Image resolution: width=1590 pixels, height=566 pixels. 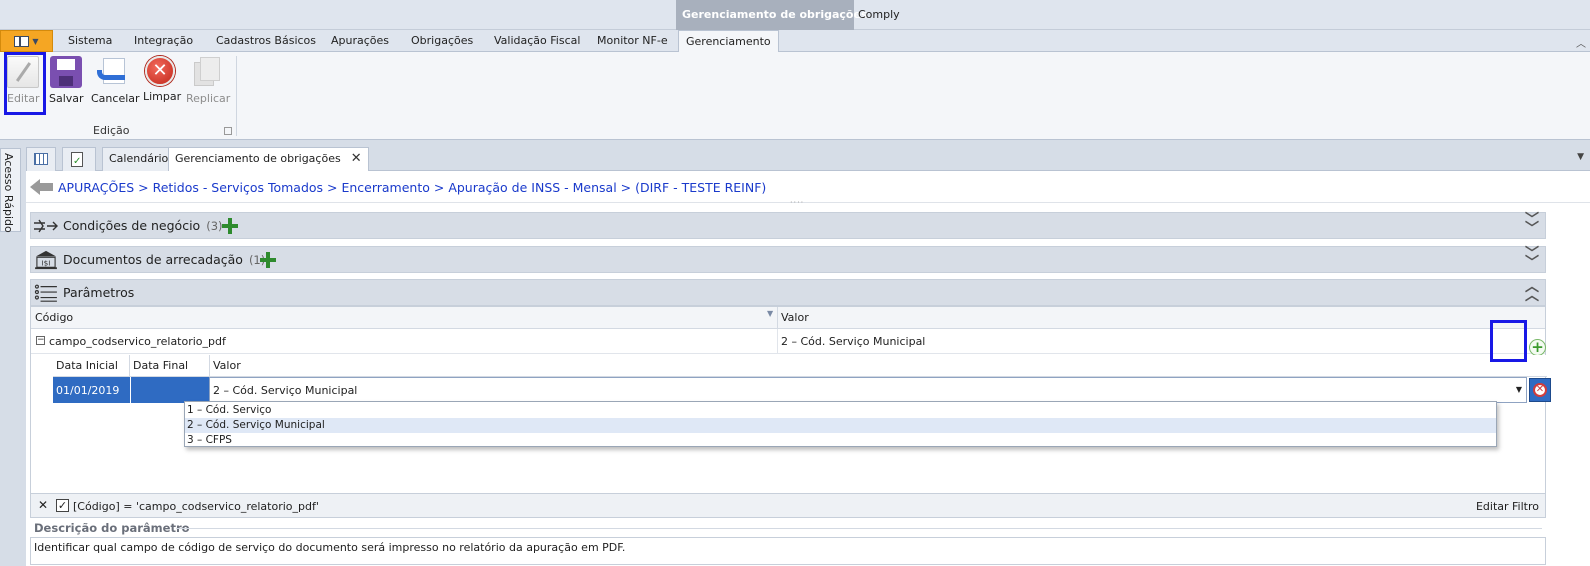 I want to click on undo-document-icon, so click(x=113, y=72).